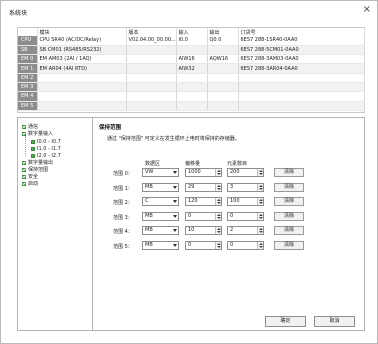 The height and width of the screenshot is (344, 378). Describe the element at coordinates (37, 133) in the screenshot. I see `tree-item: 数字量输入` at that location.